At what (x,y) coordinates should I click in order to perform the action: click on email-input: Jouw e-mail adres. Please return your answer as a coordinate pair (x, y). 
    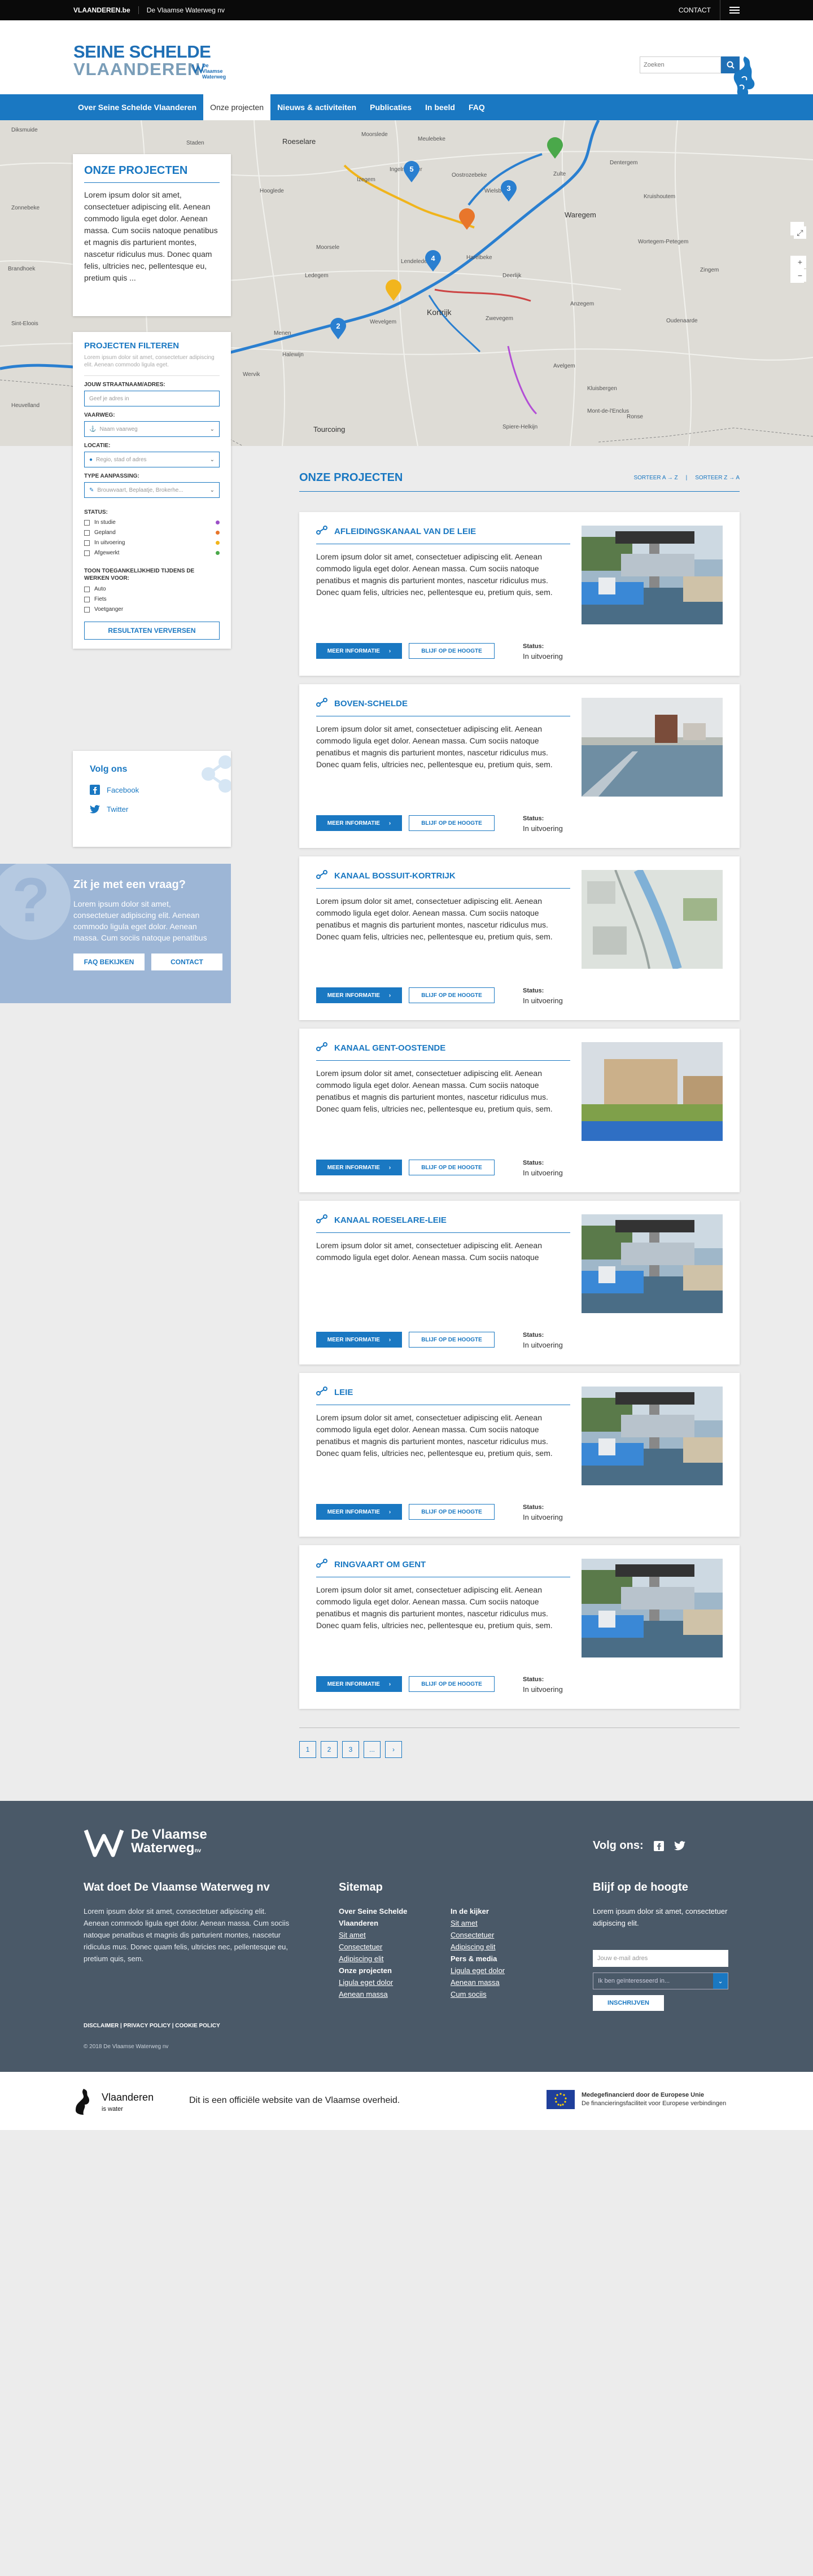
    Looking at the image, I should click on (660, 1958).